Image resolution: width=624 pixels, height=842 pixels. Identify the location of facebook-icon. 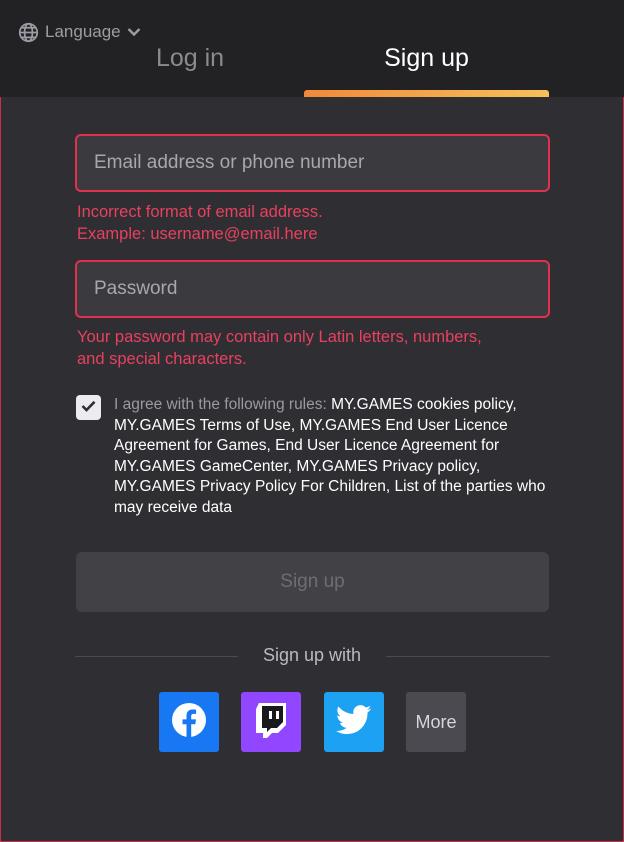
(189, 722).